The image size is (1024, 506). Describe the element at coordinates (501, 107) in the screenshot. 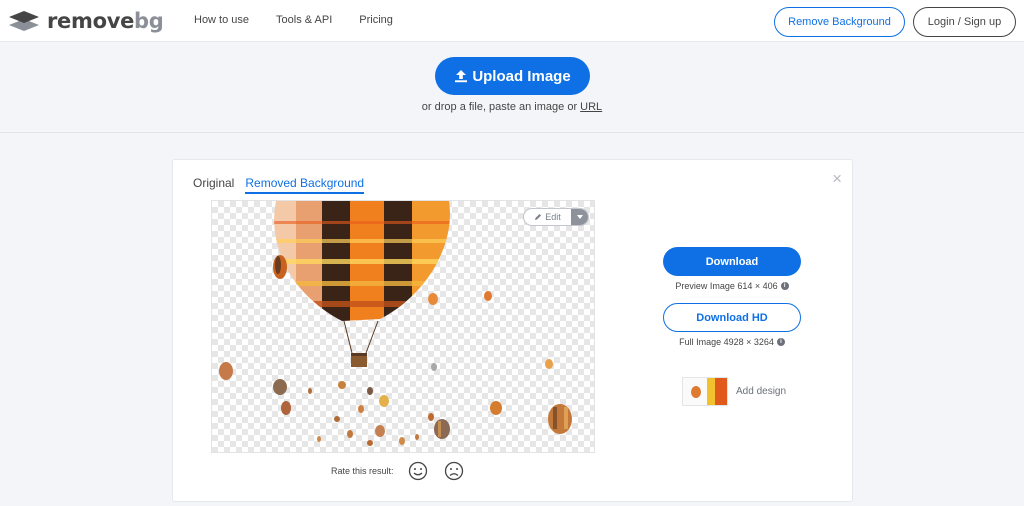

I see `drop-hint-text: or drop a file, paste an image or` at that location.